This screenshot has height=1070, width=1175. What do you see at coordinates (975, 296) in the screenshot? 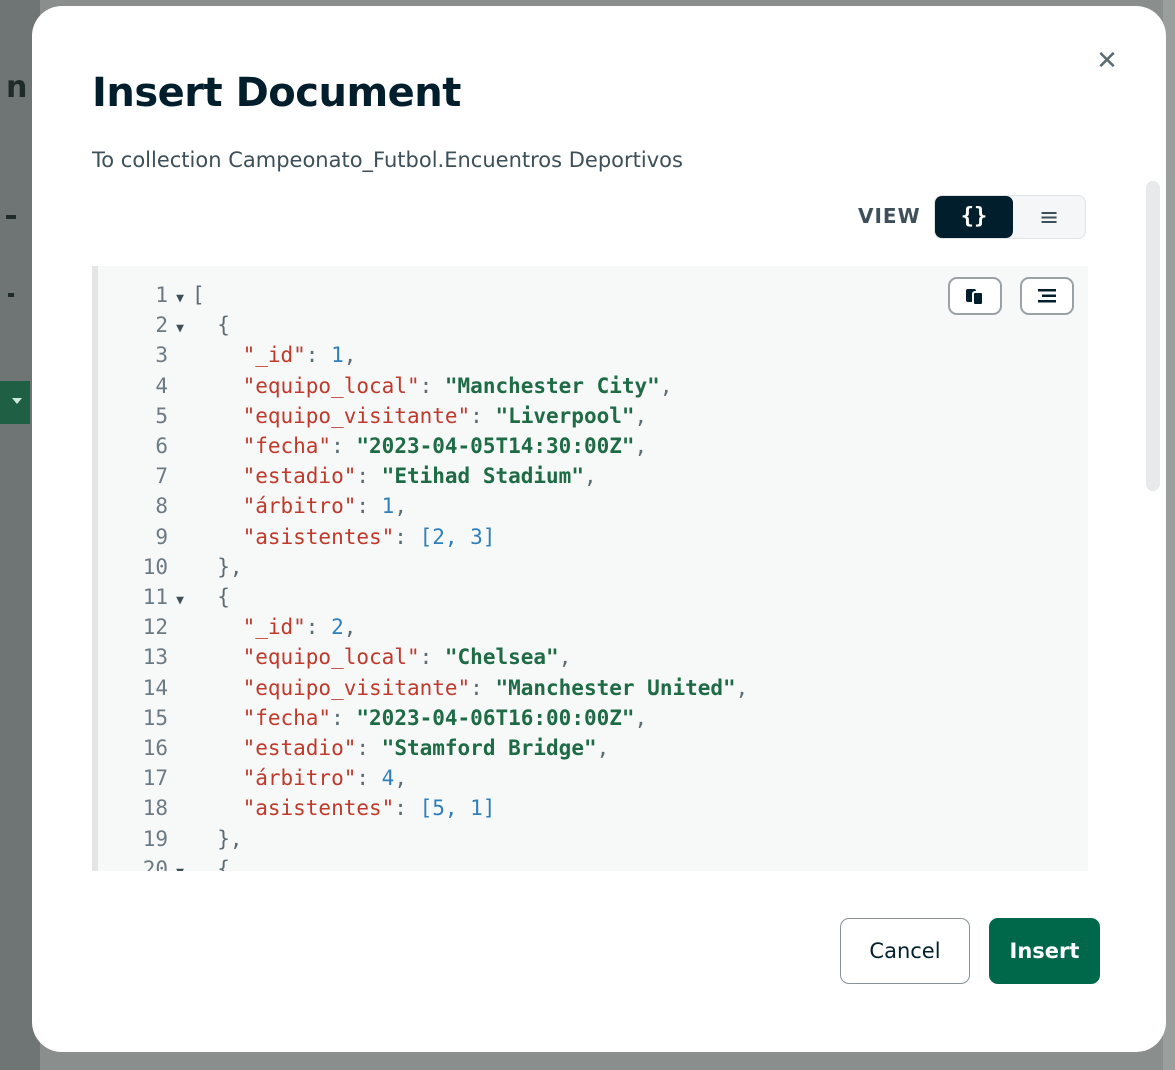
I see `copy-button` at bounding box center [975, 296].